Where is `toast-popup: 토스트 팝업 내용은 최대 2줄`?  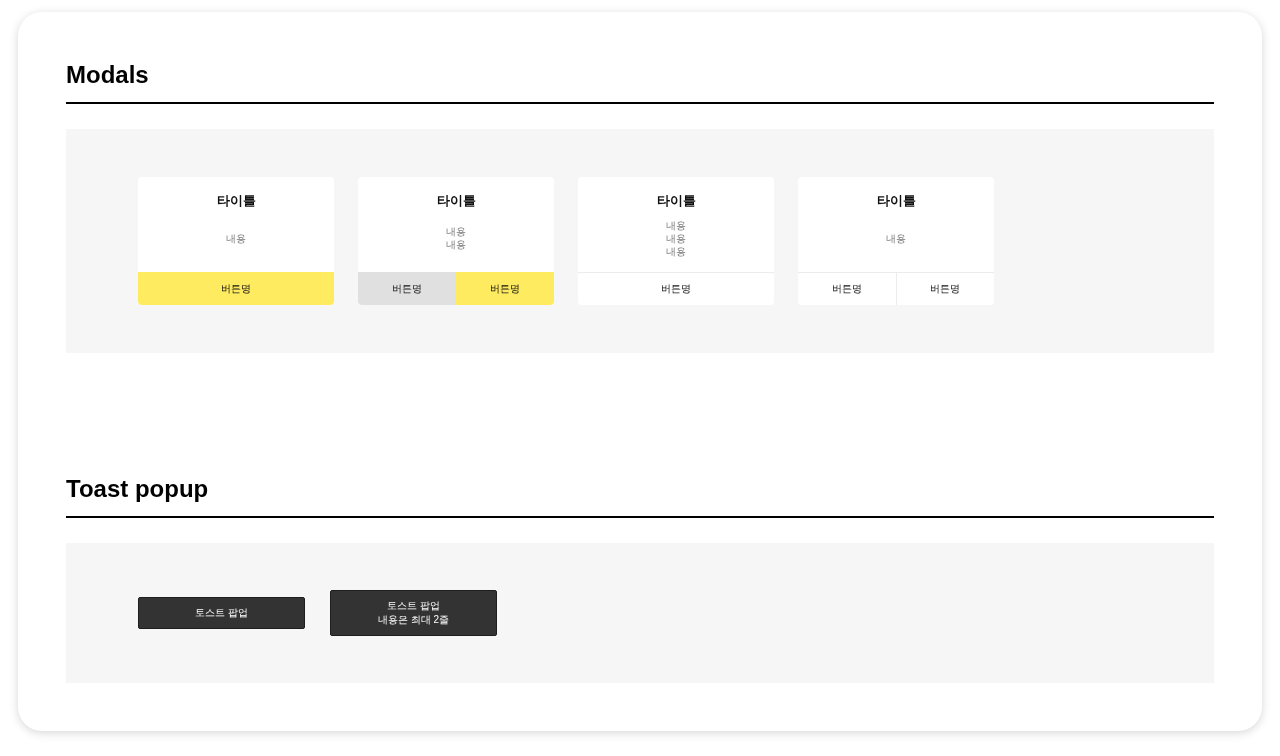 toast-popup: 토스트 팝업 내용은 최대 2줄 is located at coordinates (413, 613).